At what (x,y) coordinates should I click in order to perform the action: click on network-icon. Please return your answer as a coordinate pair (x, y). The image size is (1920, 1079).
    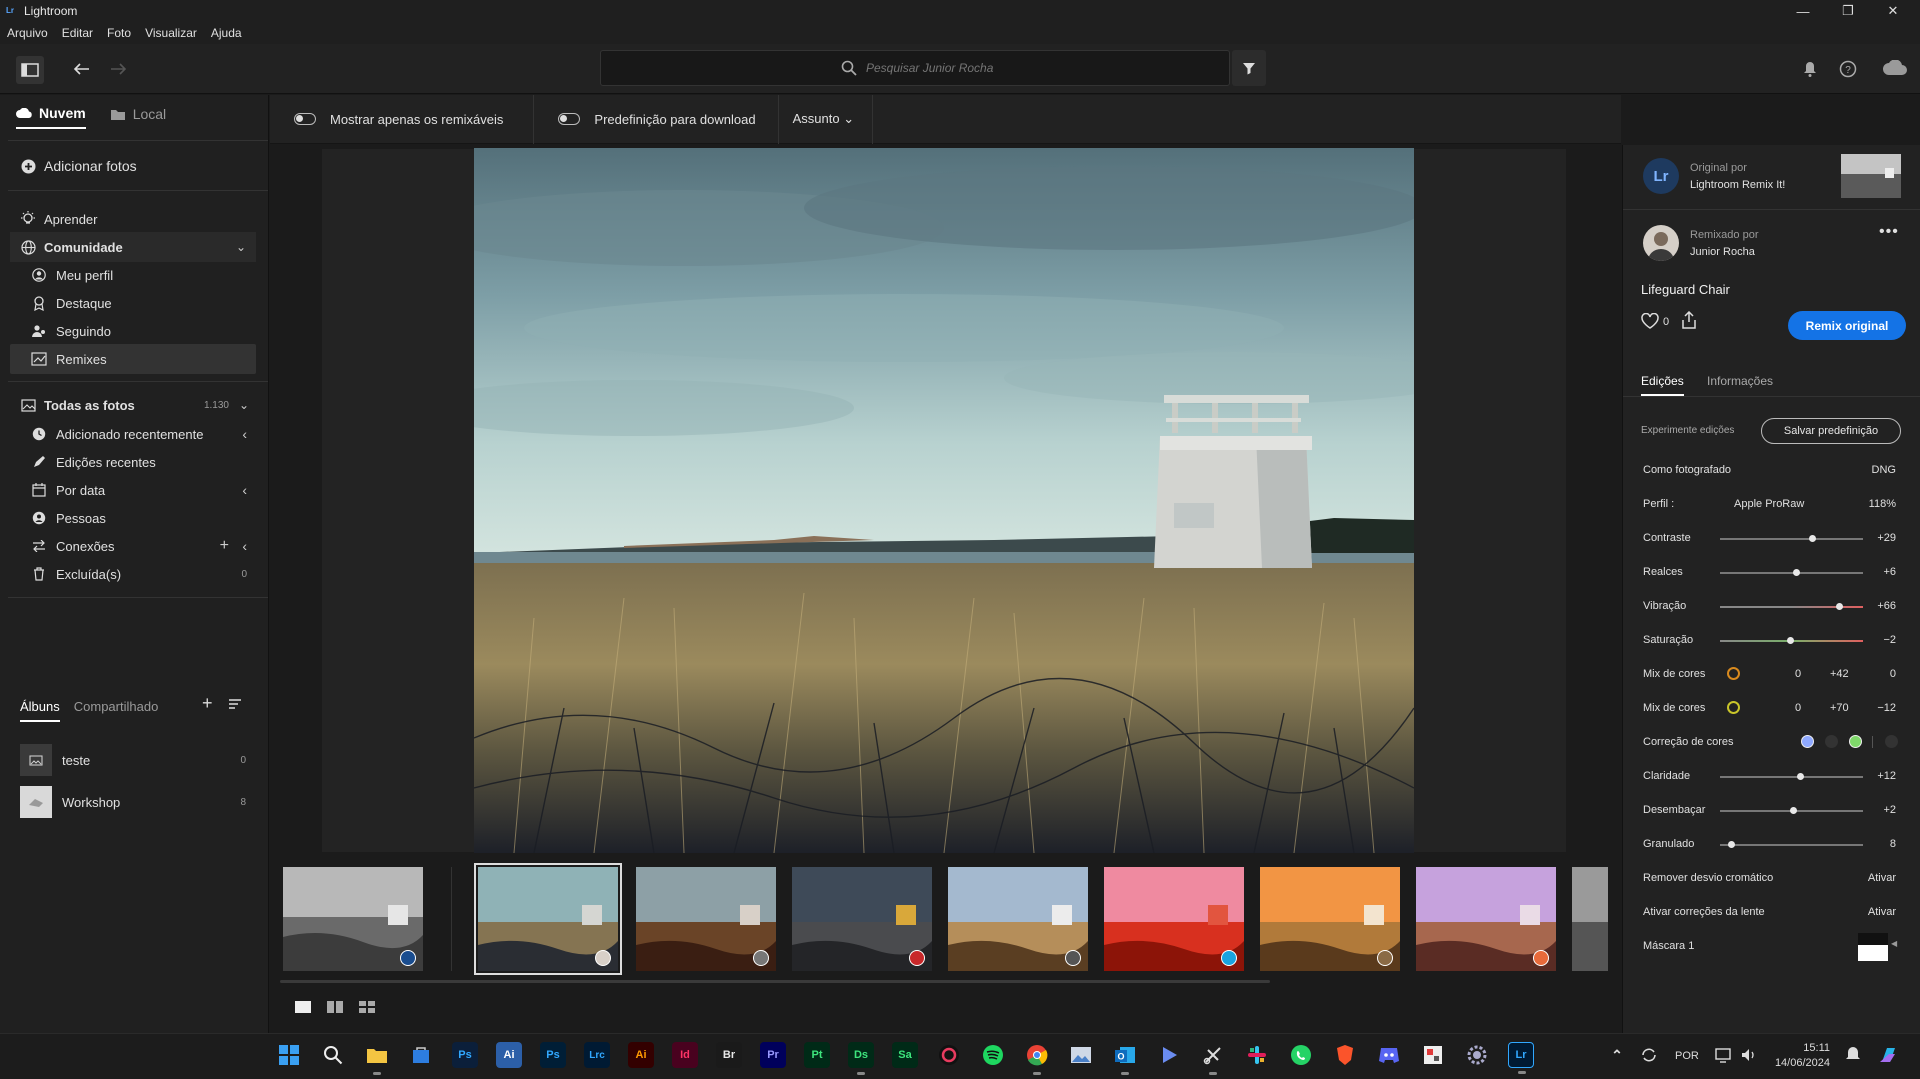
    Looking at the image, I should click on (1723, 1055).